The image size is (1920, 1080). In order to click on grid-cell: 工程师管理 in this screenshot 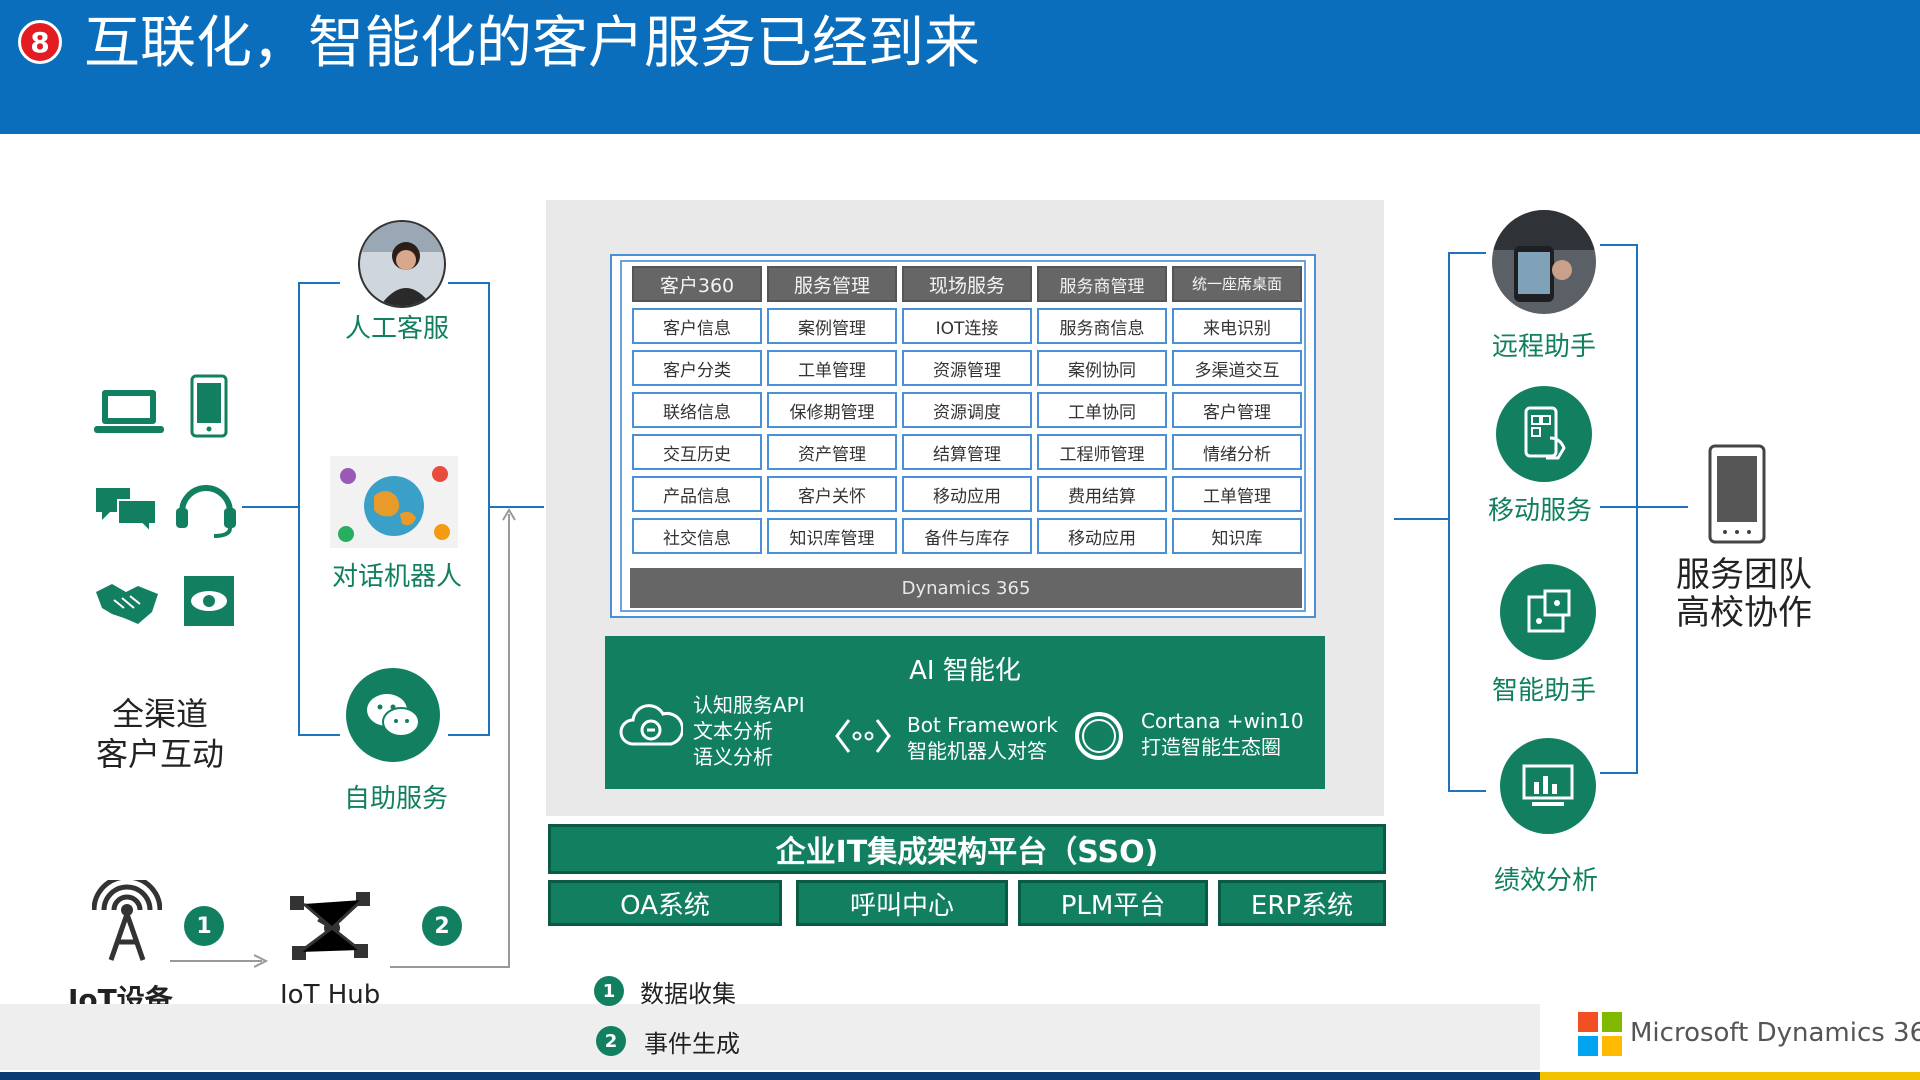, I will do `click(1102, 452)`.